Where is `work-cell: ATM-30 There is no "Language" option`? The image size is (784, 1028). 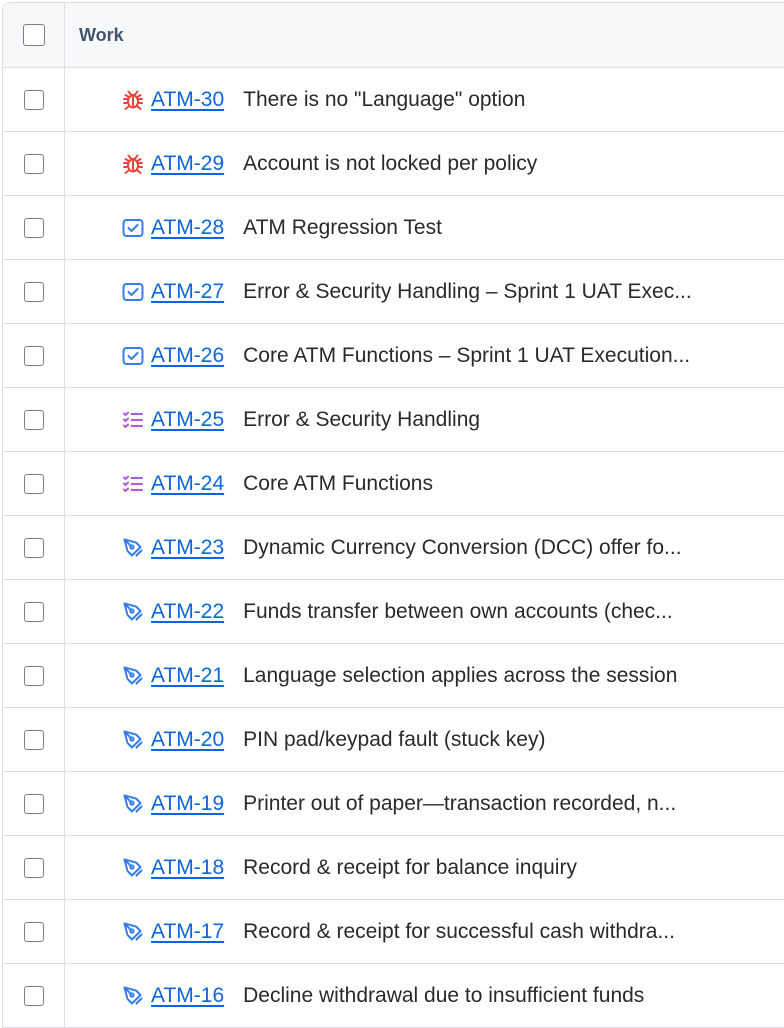 work-cell: ATM-30 There is no "Language" option is located at coordinates (424, 99).